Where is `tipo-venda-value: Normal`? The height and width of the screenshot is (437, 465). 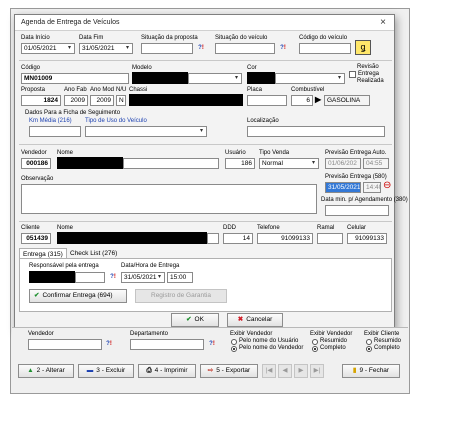
tipo-venda-value: Normal is located at coordinates (272, 163).